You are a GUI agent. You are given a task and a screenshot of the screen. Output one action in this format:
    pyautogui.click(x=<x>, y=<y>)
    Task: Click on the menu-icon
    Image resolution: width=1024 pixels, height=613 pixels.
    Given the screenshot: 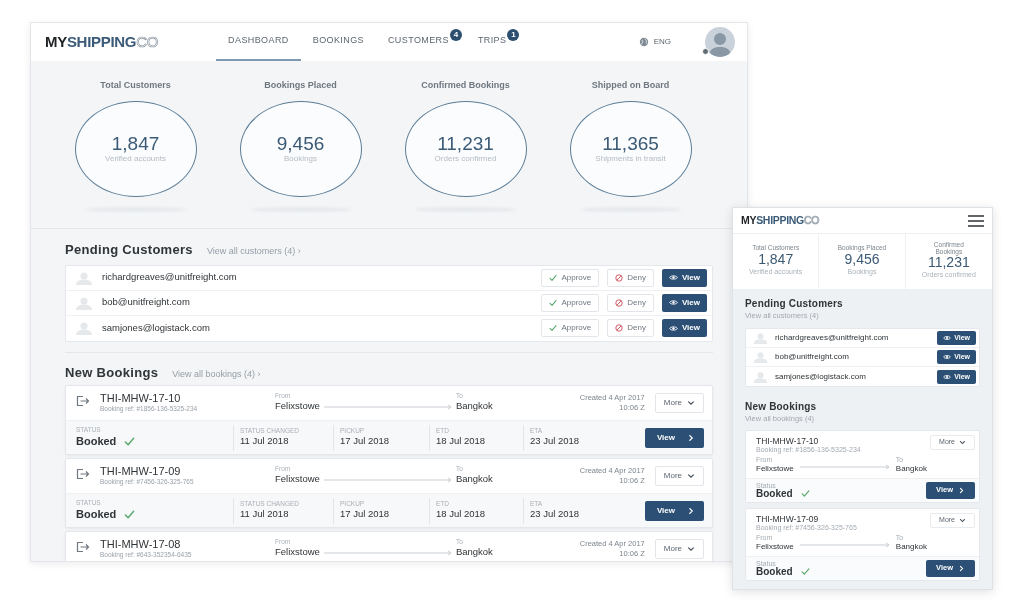 What is the action you would take?
    pyautogui.click(x=976, y=220)
    